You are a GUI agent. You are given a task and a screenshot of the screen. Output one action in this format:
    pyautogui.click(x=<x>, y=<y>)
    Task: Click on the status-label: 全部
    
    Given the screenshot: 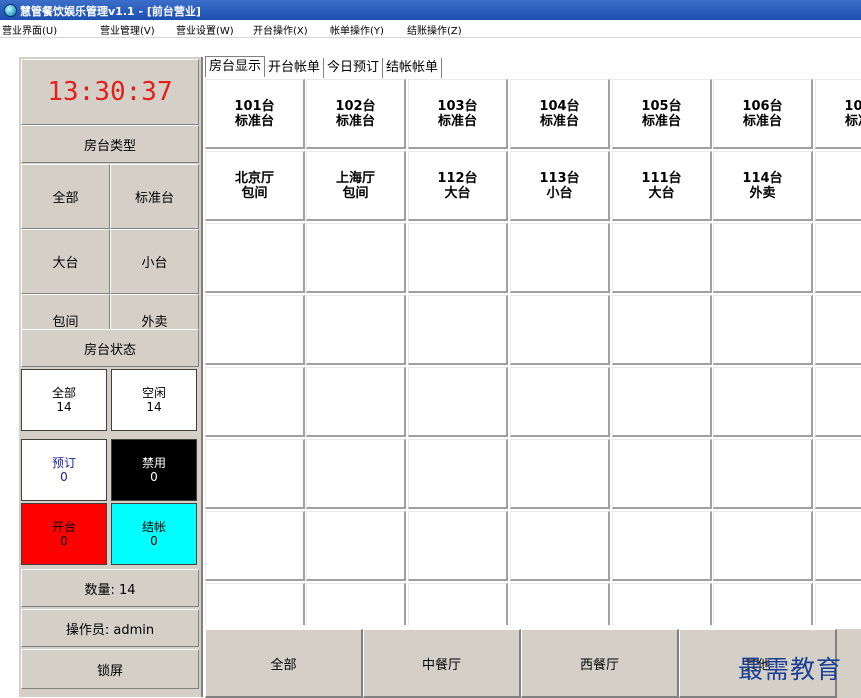 What is the action you would take?
    pyautogui.click(x=63, y=393)
    